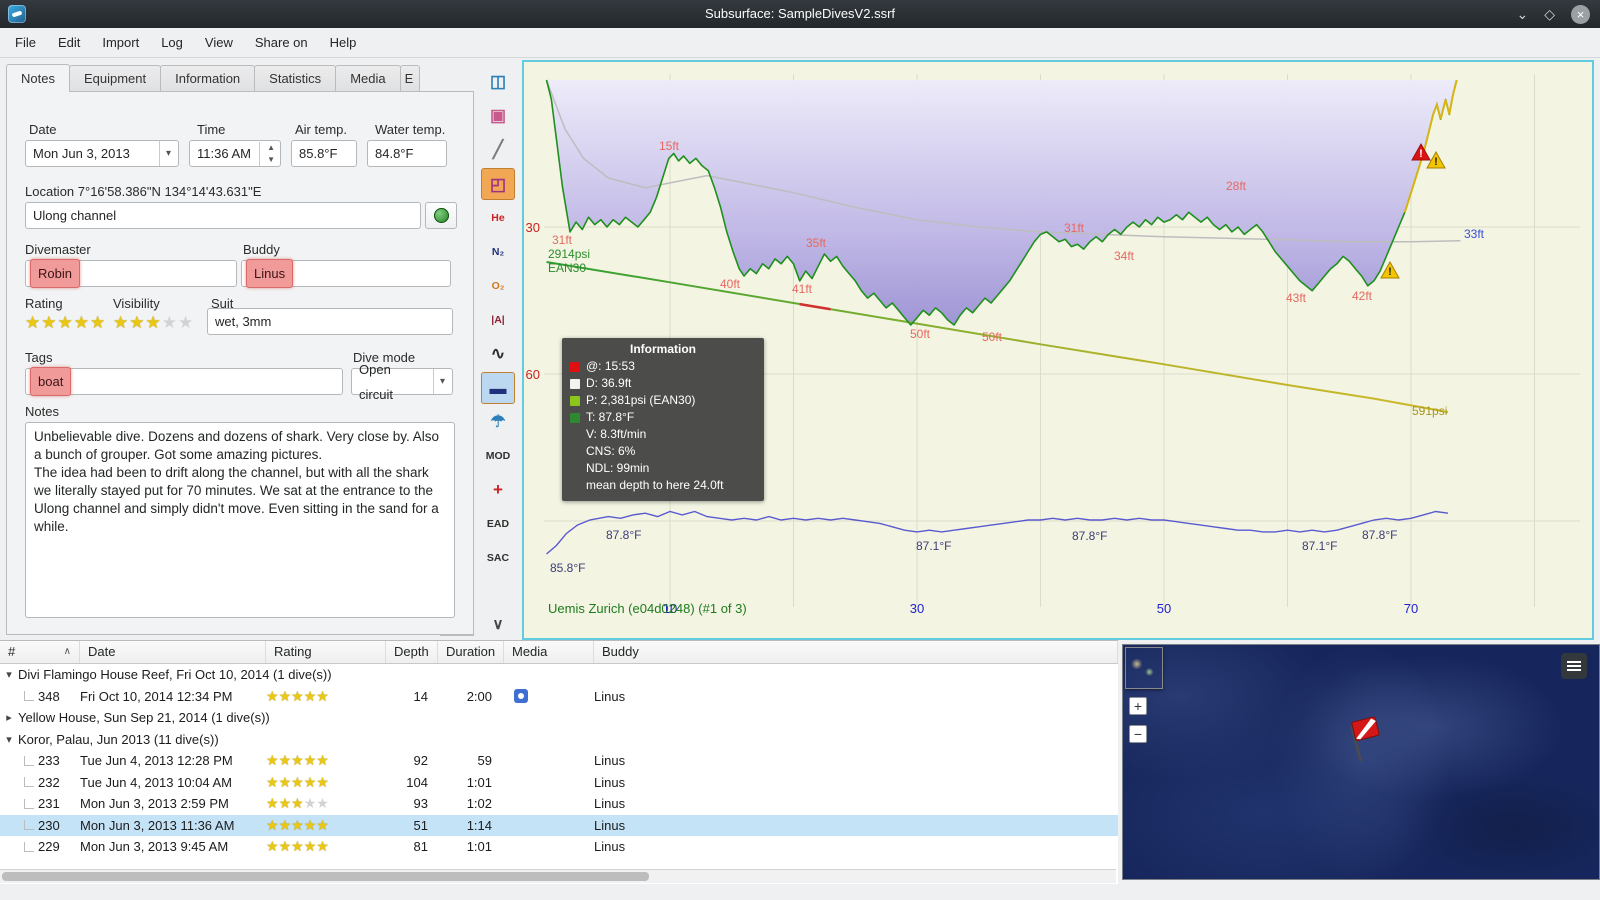 The height and width of the screenshot is (900, 1600). What do you see at coordinates (295, 78) in the screenshot?
I see `tab-statistics: Statistics` at bounding box center [295, 78].